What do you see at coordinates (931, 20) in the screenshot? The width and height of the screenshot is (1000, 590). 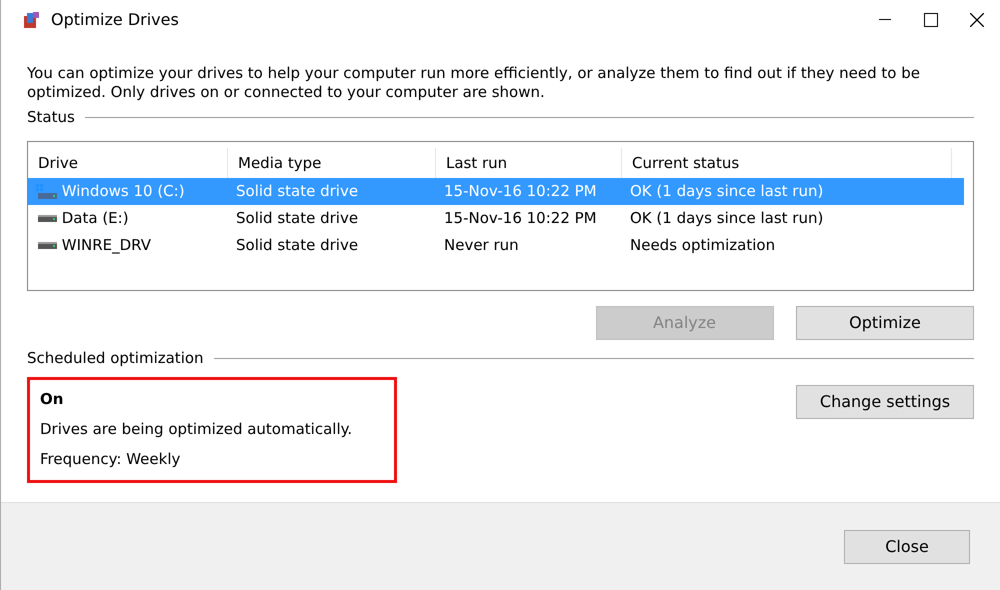 I see `maximize-icon` at bounding box center [931, 20].